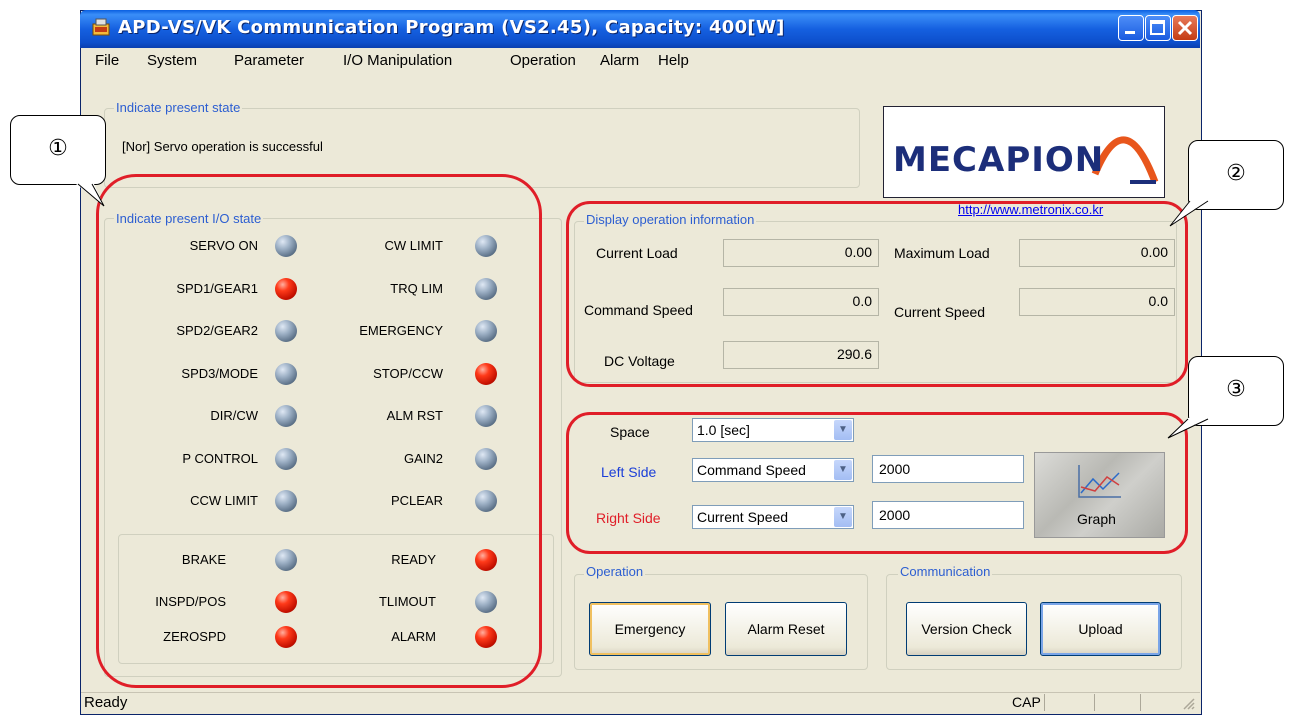 The width and height of the screenshot is (1290, 715). I want to click on callout-1-pointer, so click(90, 195).